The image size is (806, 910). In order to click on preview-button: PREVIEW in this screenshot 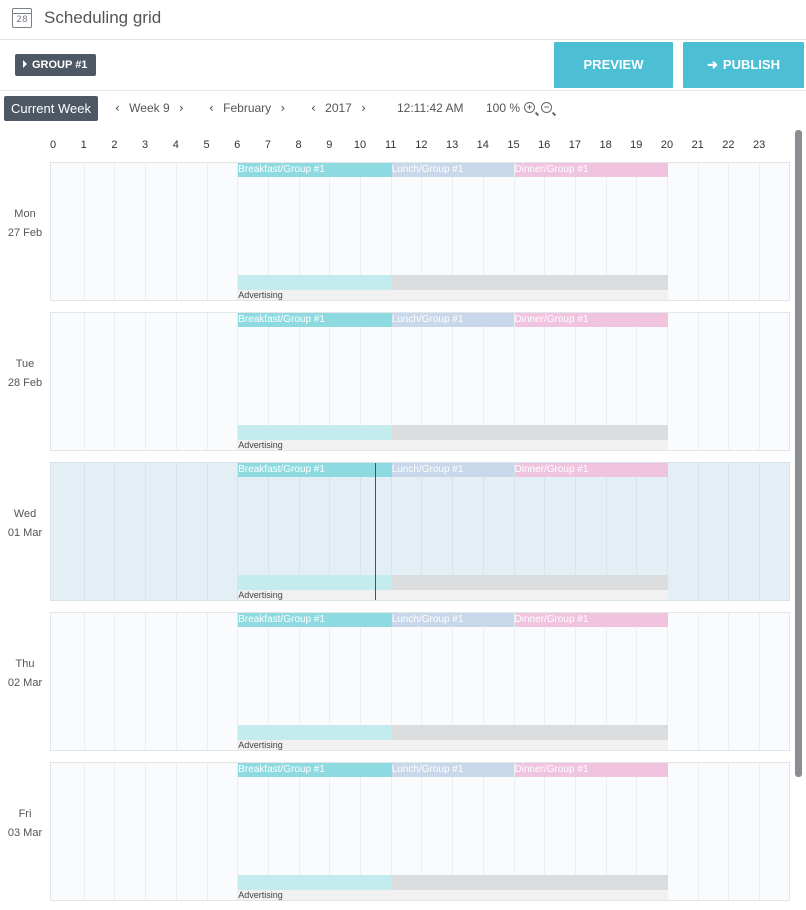, I will do `click(613, 65)`.